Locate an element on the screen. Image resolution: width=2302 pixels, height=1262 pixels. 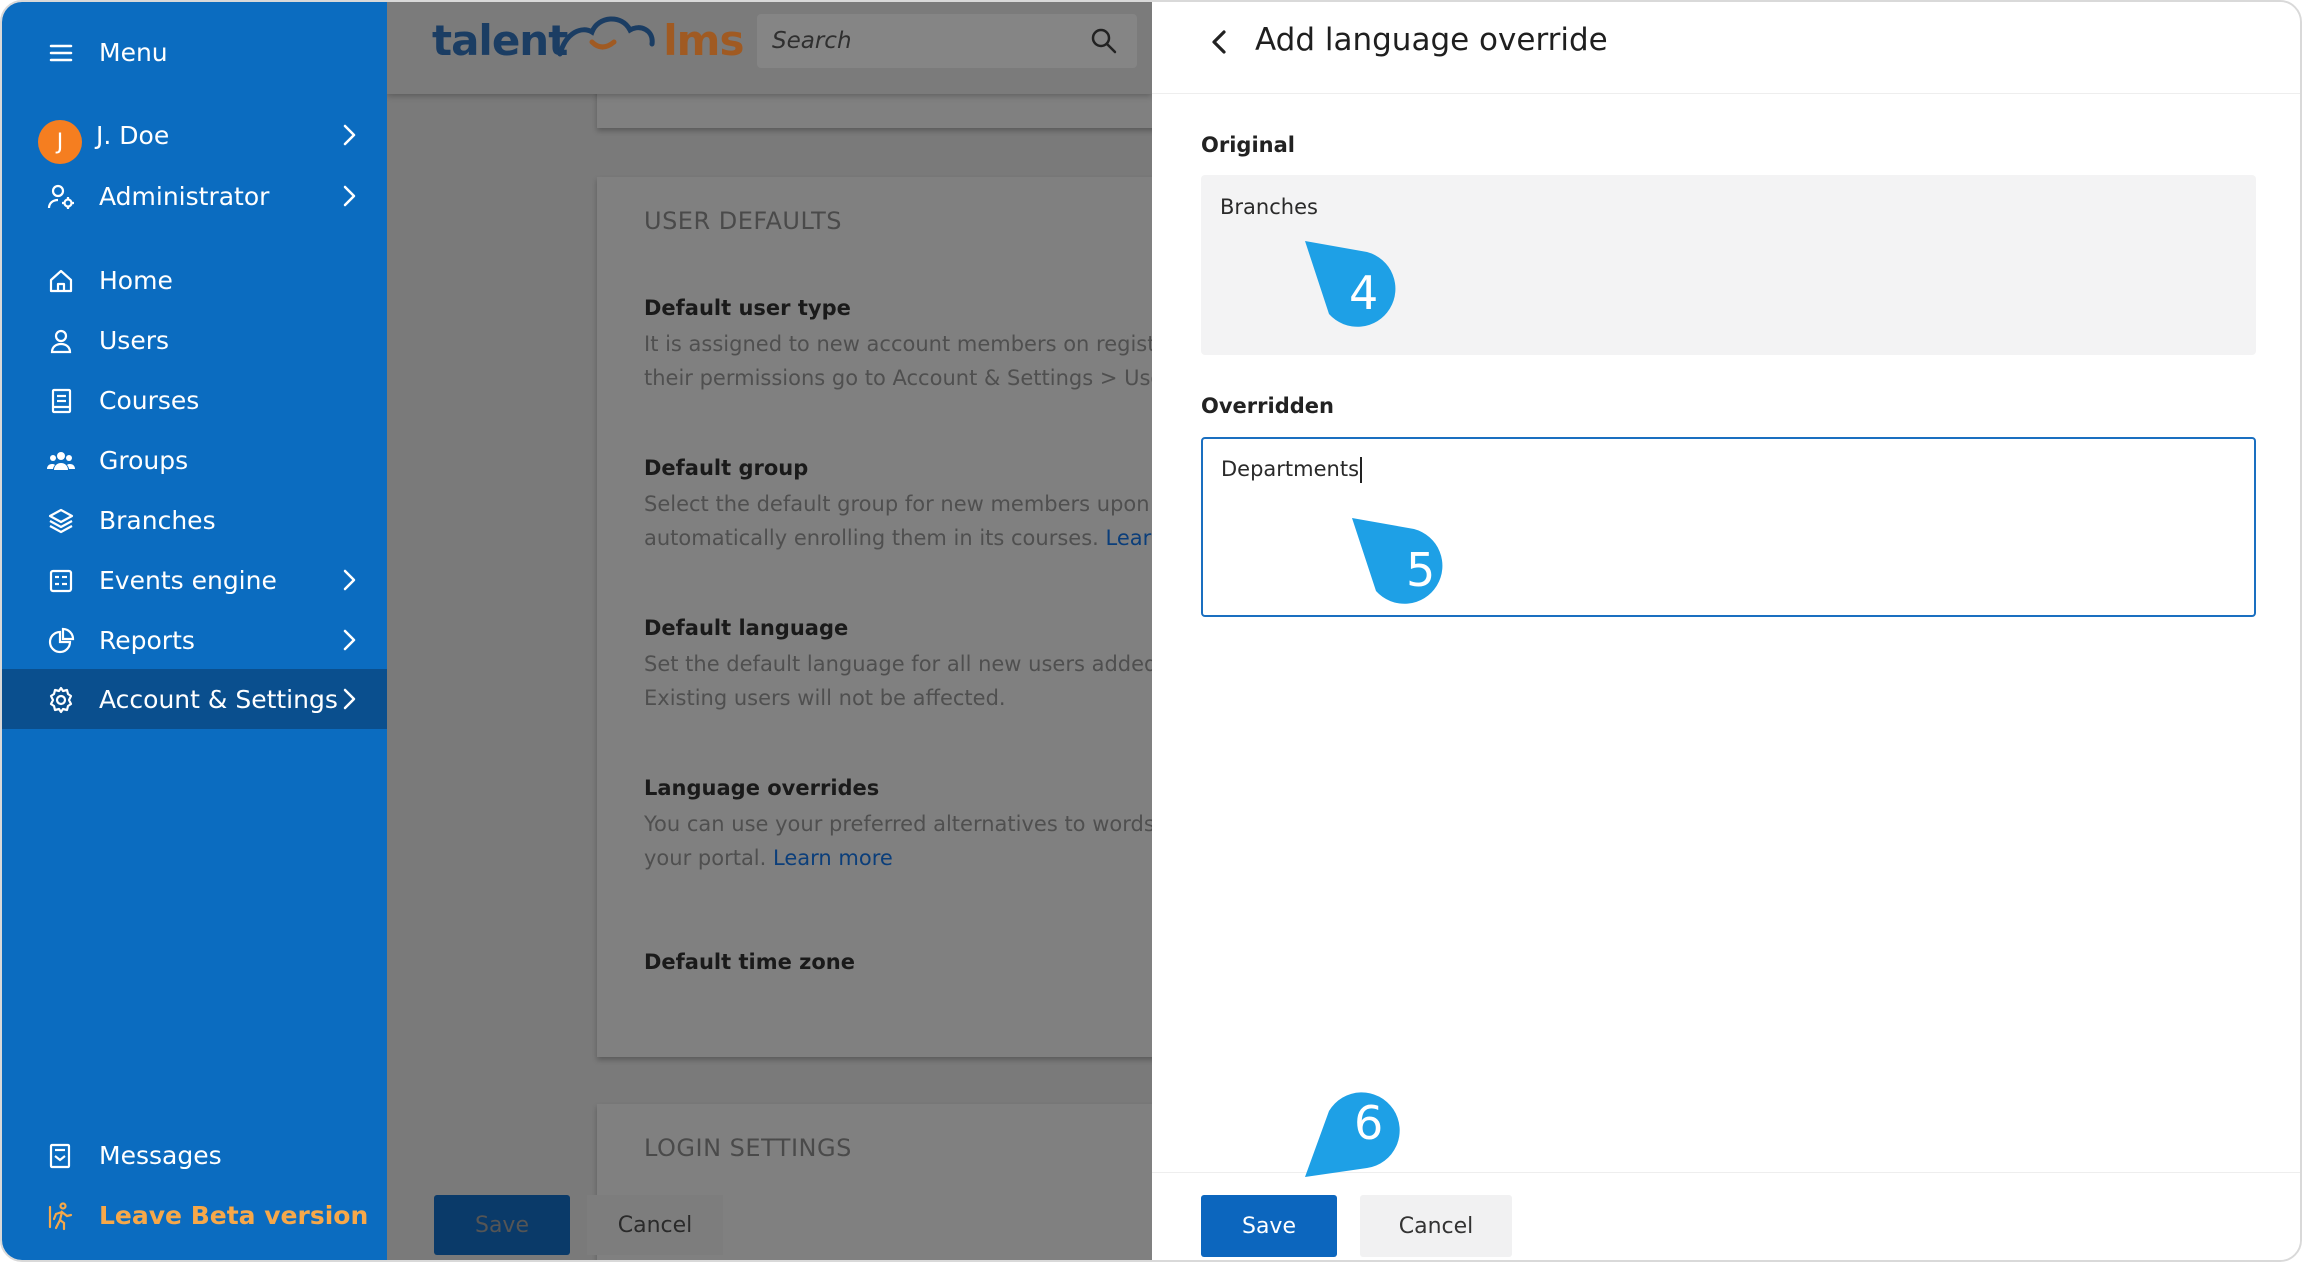
background-cancel-button: Cancel is located at coordinates (655, 1225).